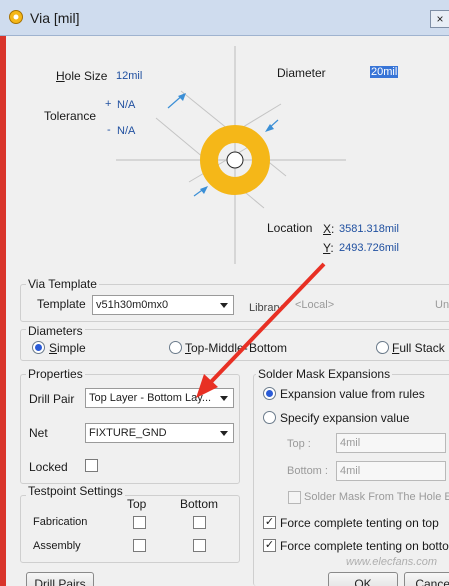  I want to click on app-icon, so click(16, 17).